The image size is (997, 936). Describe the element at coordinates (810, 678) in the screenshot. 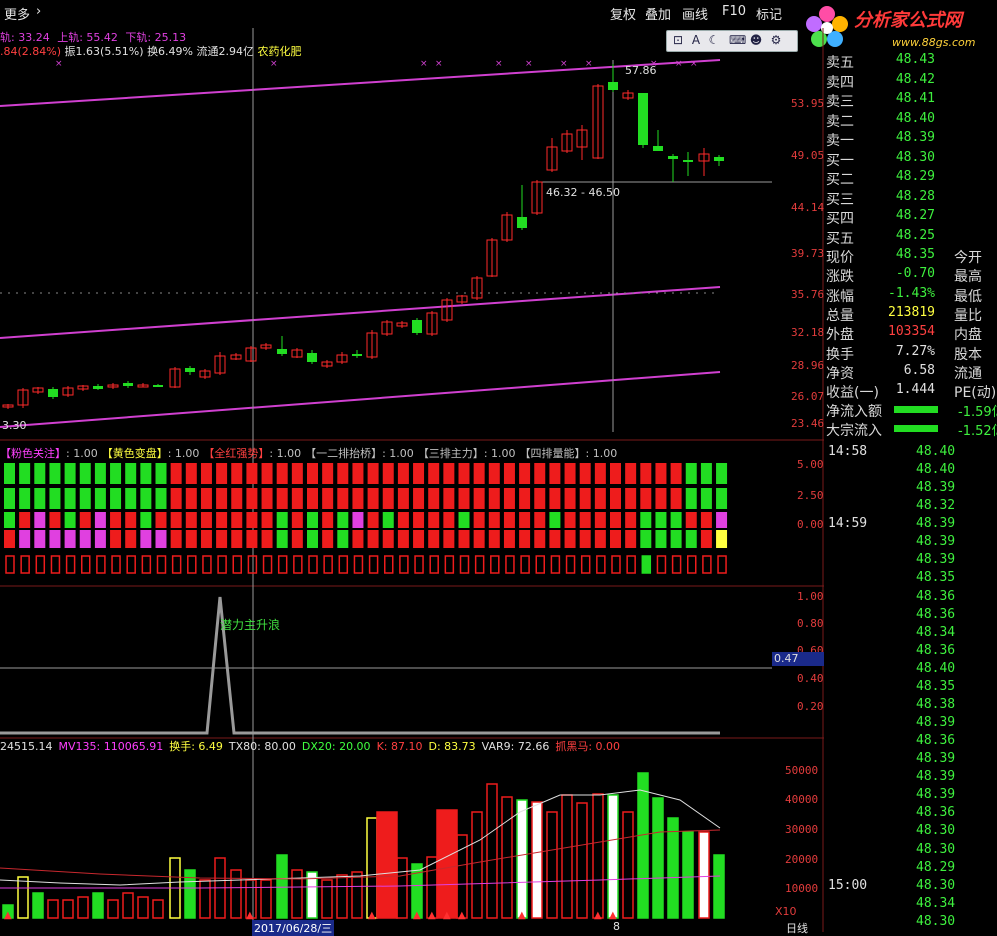

I see `ind2-axis-label: 0.40` at that location.